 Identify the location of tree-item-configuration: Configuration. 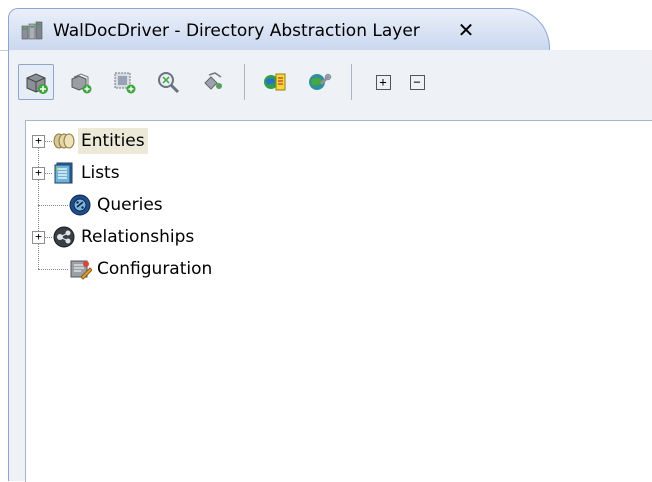
(176, 269).